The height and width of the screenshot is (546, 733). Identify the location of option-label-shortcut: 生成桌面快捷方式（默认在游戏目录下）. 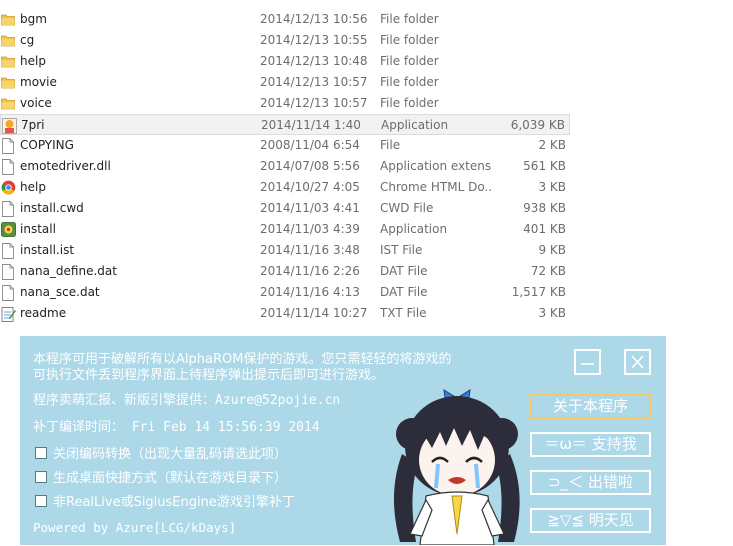
(170, 476).